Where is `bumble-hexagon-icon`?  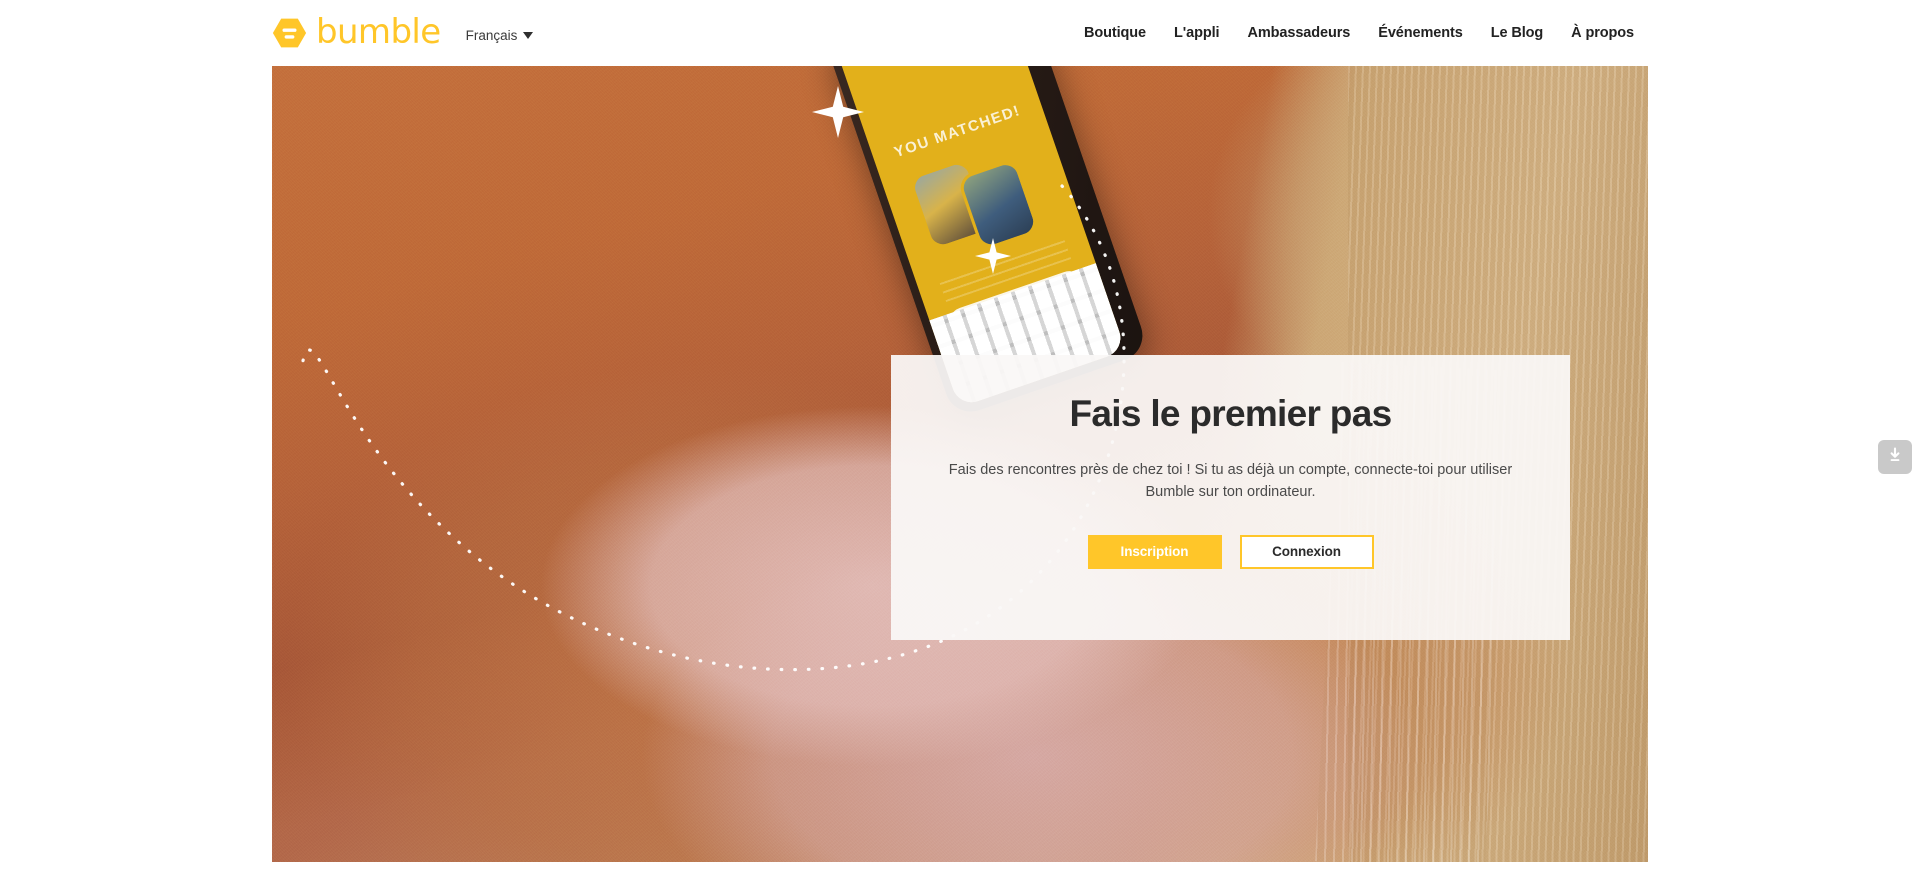 bumble-hexagon-icon is located at coordinates (289, 33).